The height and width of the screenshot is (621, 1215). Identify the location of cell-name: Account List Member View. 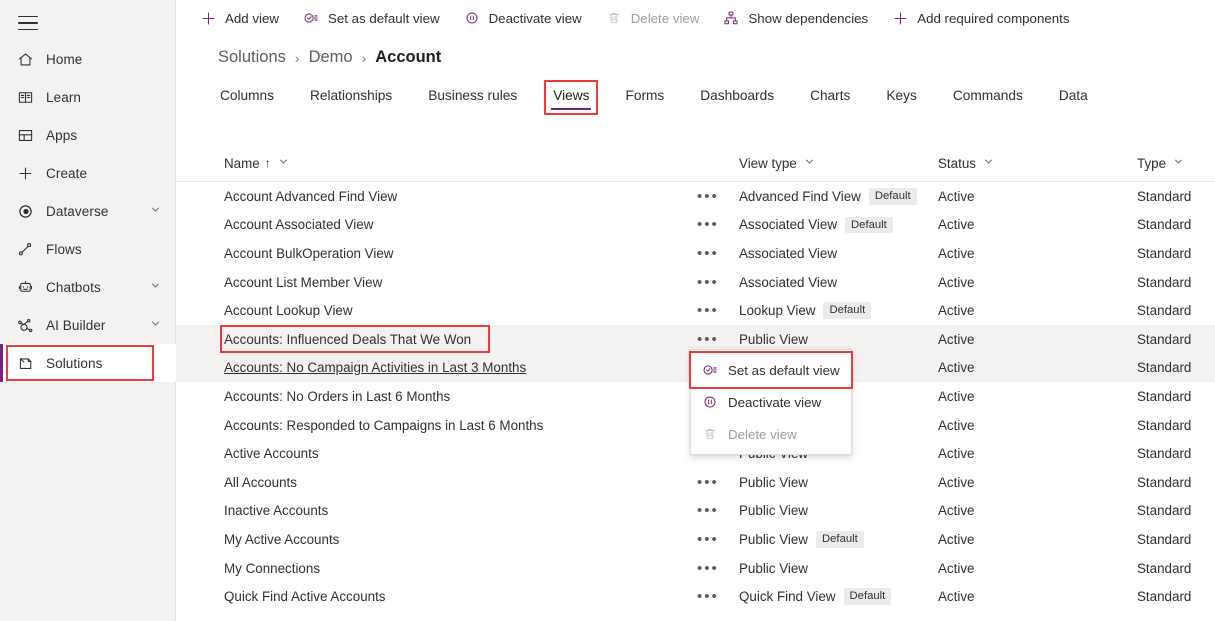
(303, 282).